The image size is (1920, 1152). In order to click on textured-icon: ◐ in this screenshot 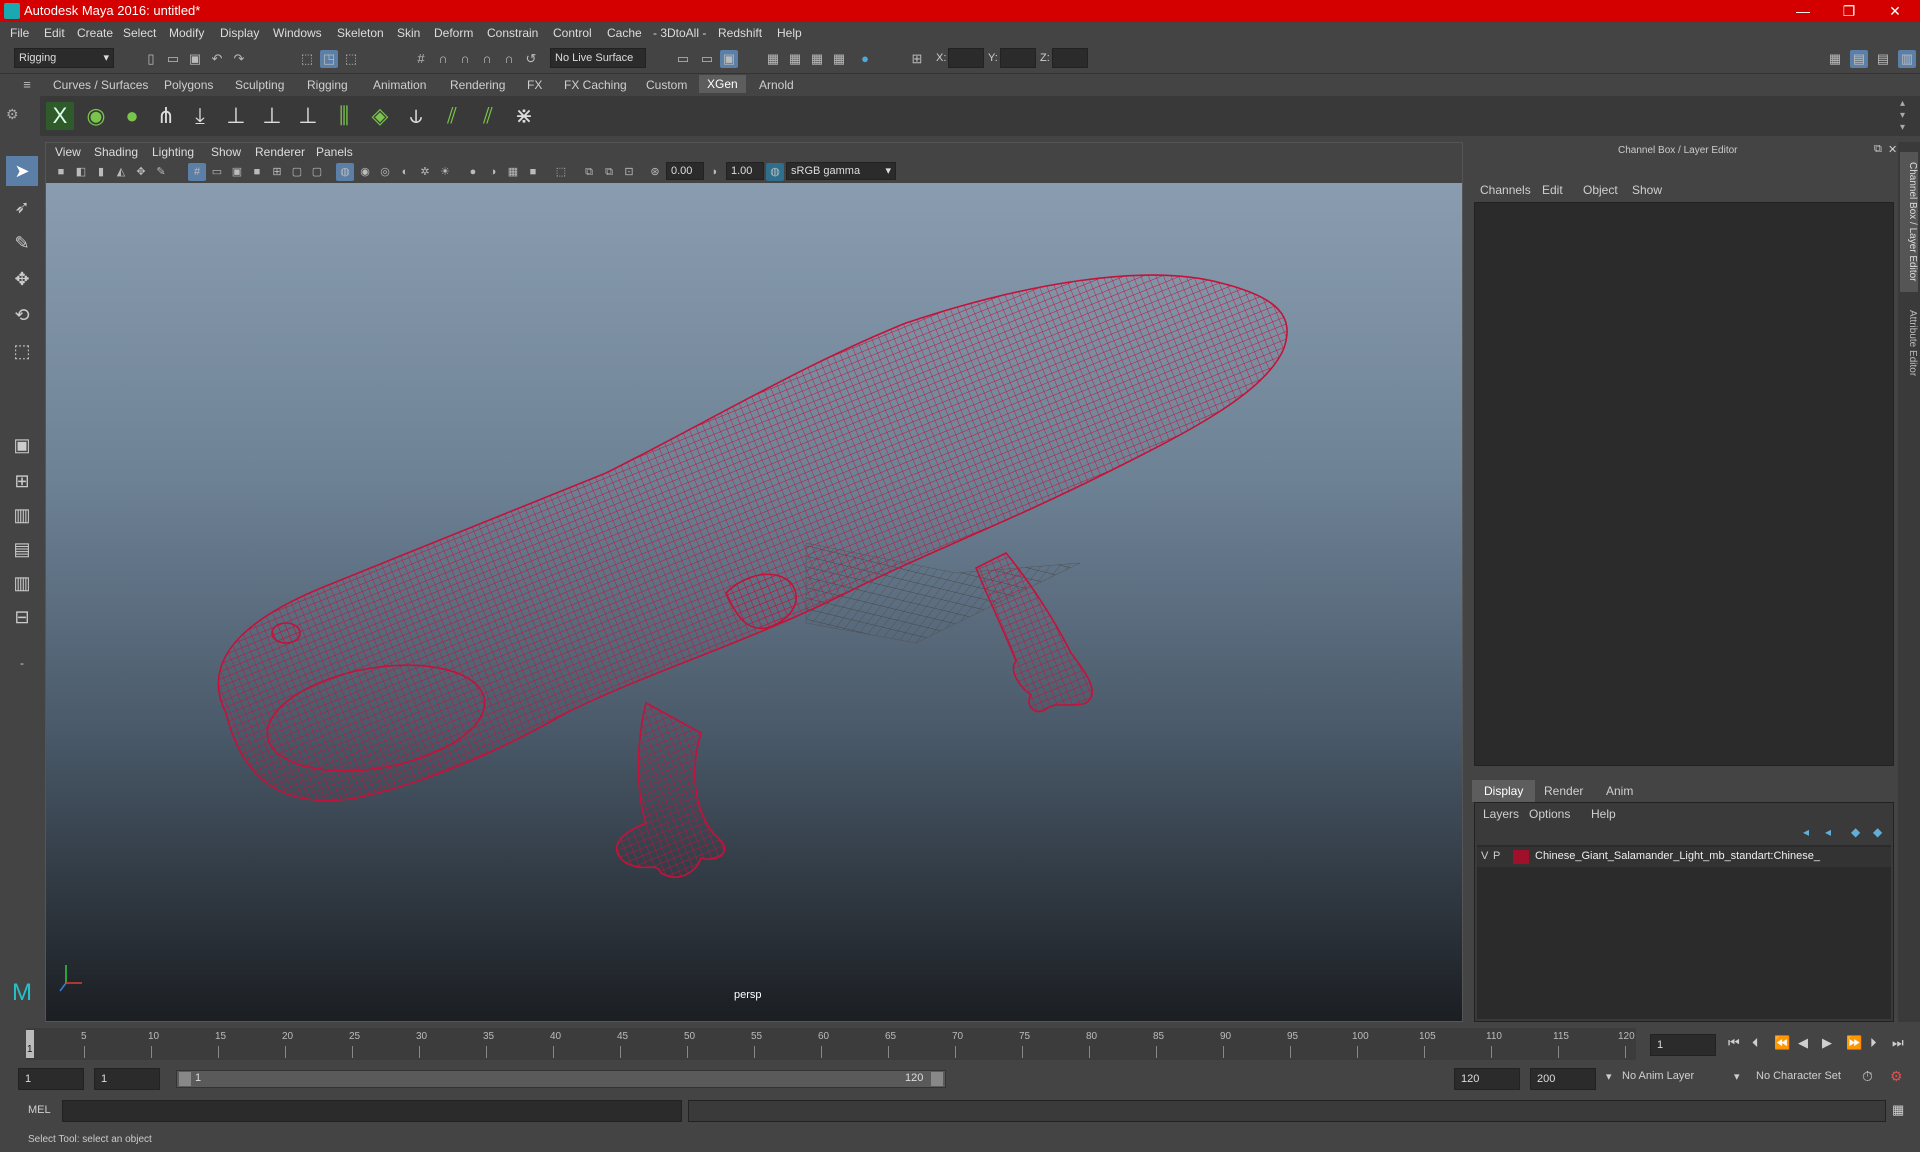, I will do `click(405, 172)`.